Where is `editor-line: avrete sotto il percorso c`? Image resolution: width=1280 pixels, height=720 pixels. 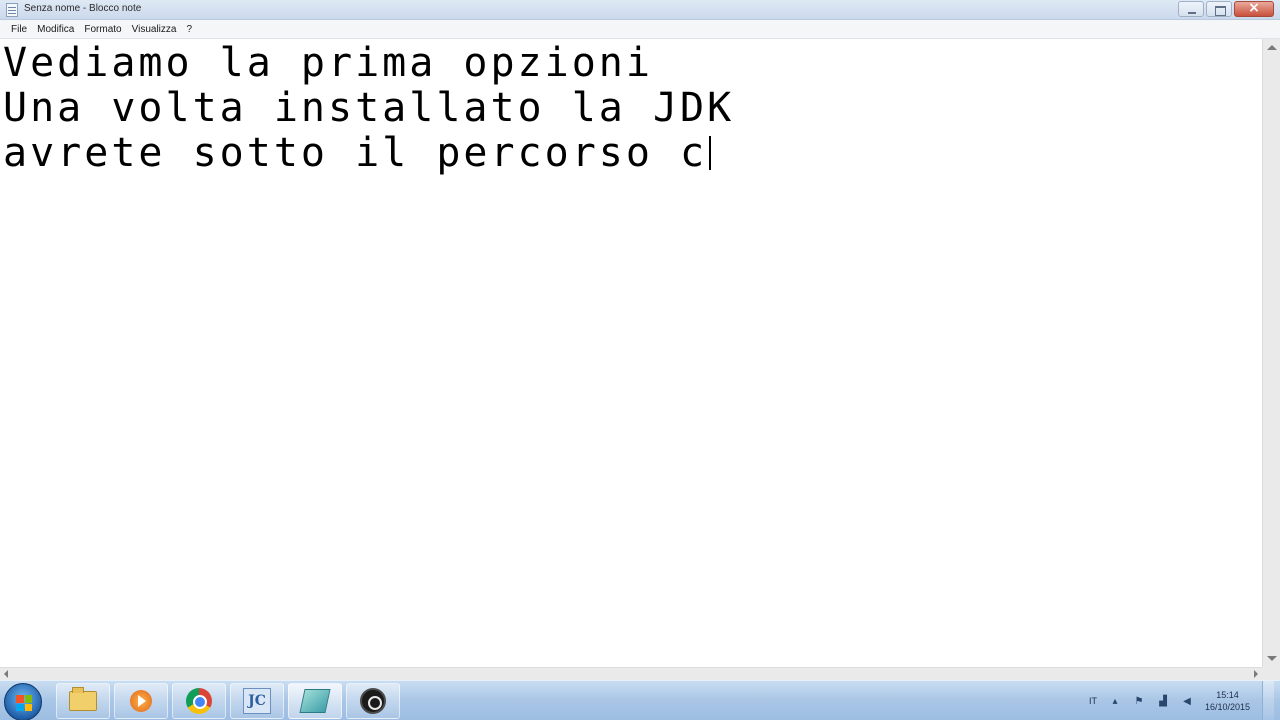
editor-line: avrete sotto il percorso c is located at coordinates (632, 153).